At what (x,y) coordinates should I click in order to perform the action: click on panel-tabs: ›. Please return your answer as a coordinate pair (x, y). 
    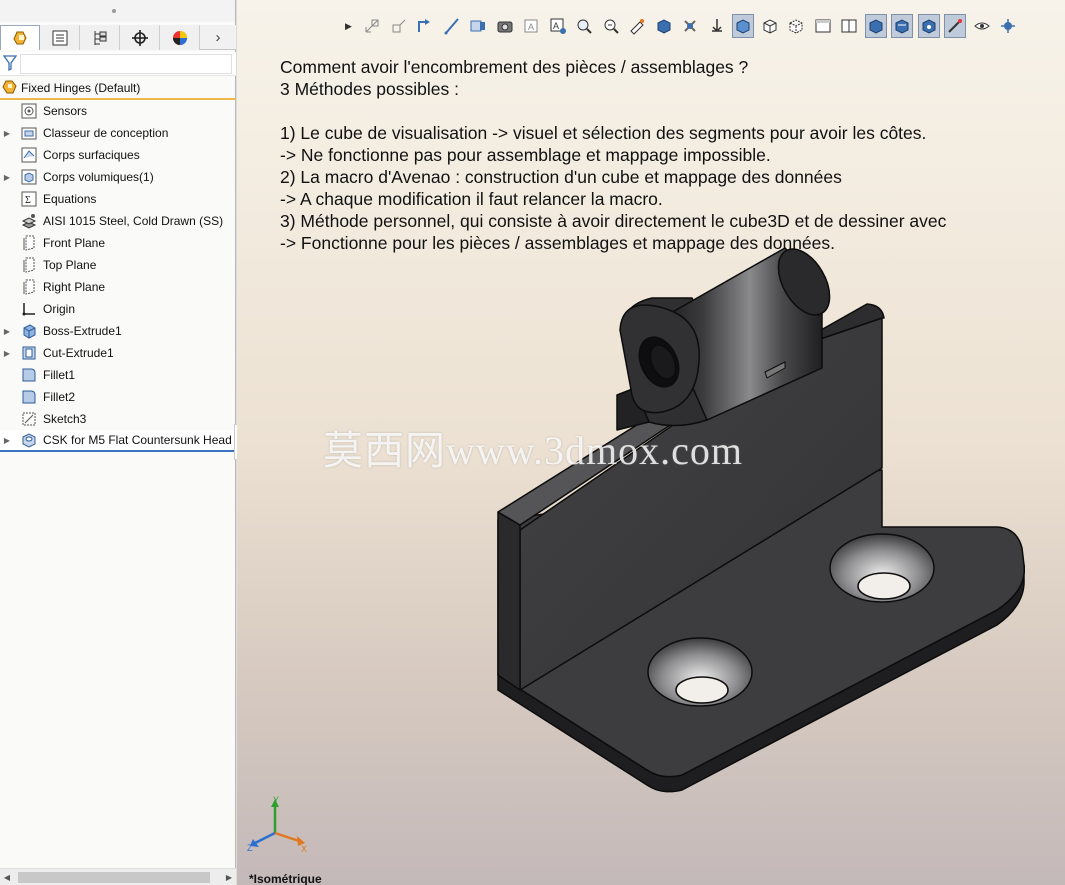
    Looking at the image, I should click on (118, 37).